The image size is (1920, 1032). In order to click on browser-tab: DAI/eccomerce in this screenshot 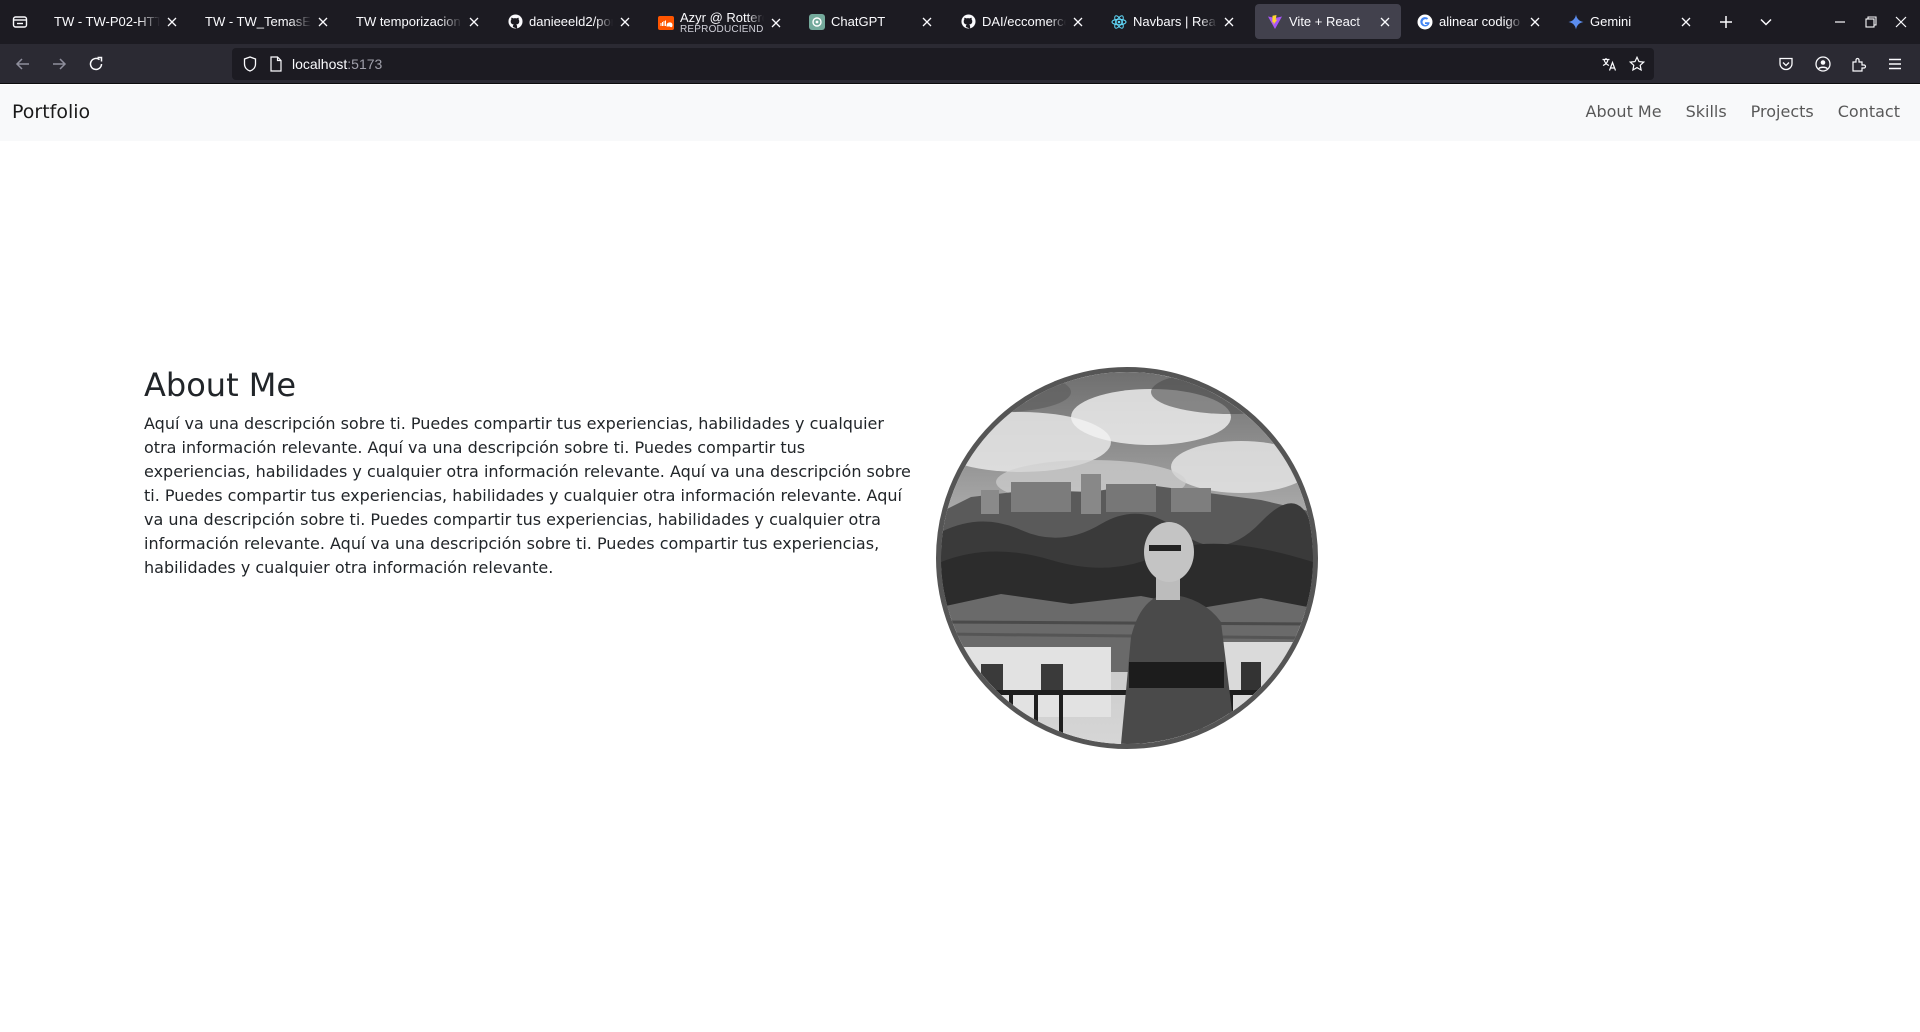, I will do `click(1021, 21)`.